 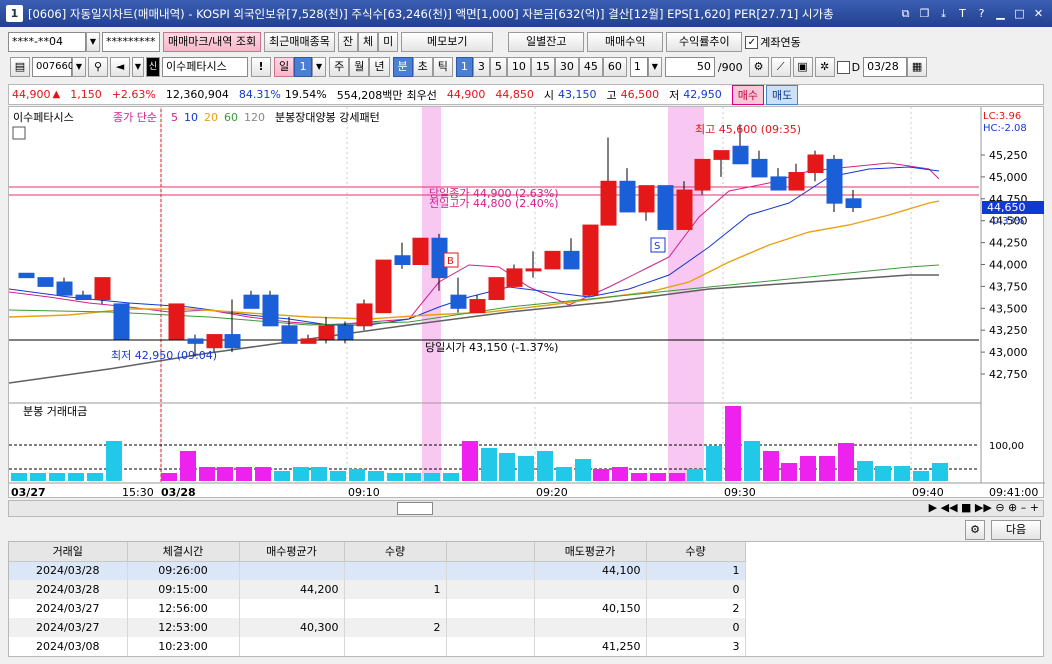 What do you see at coordinates (1038, 13) in the screenshot?
I see `close-icon: ✕` at bounding box center [1038, 13].